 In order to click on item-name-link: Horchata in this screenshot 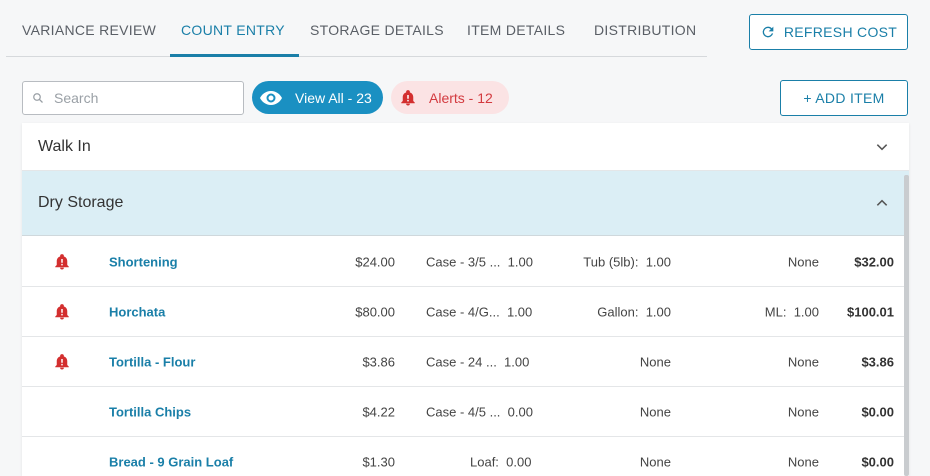, I will do `click(137, 311)`.